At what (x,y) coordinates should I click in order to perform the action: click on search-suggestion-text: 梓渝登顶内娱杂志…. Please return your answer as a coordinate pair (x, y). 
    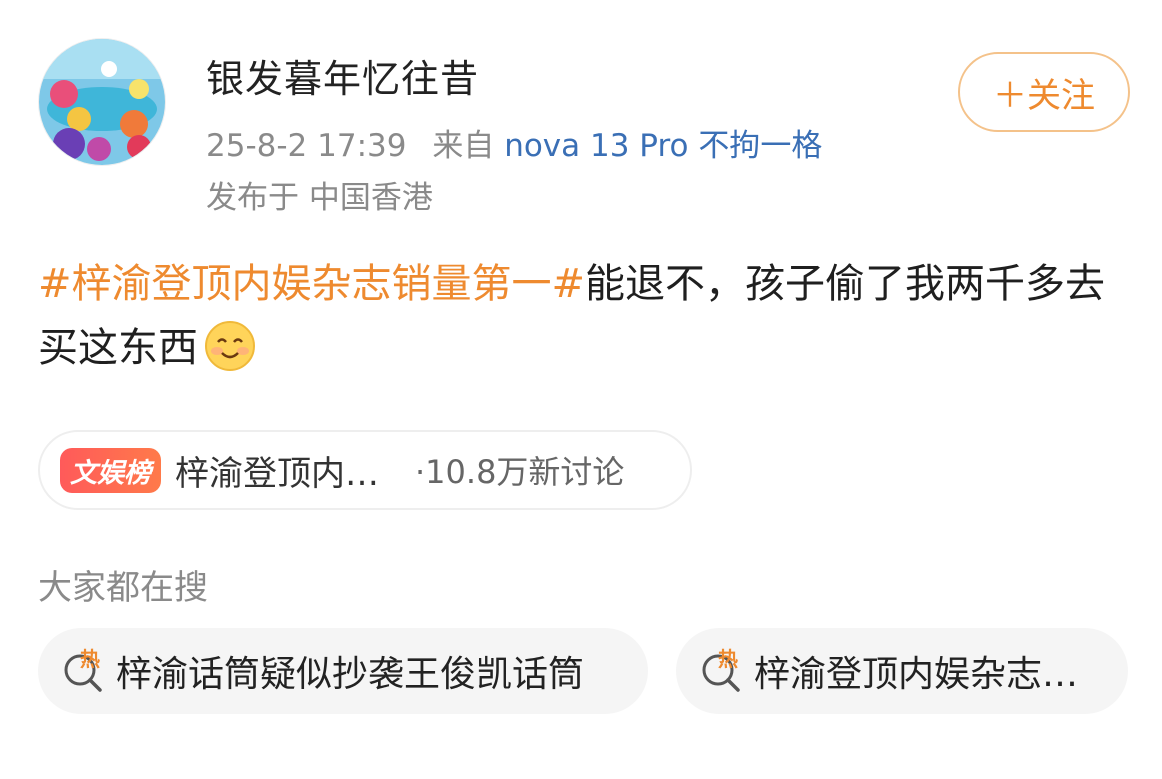
    Looking at the image, I should click on (916, 674).